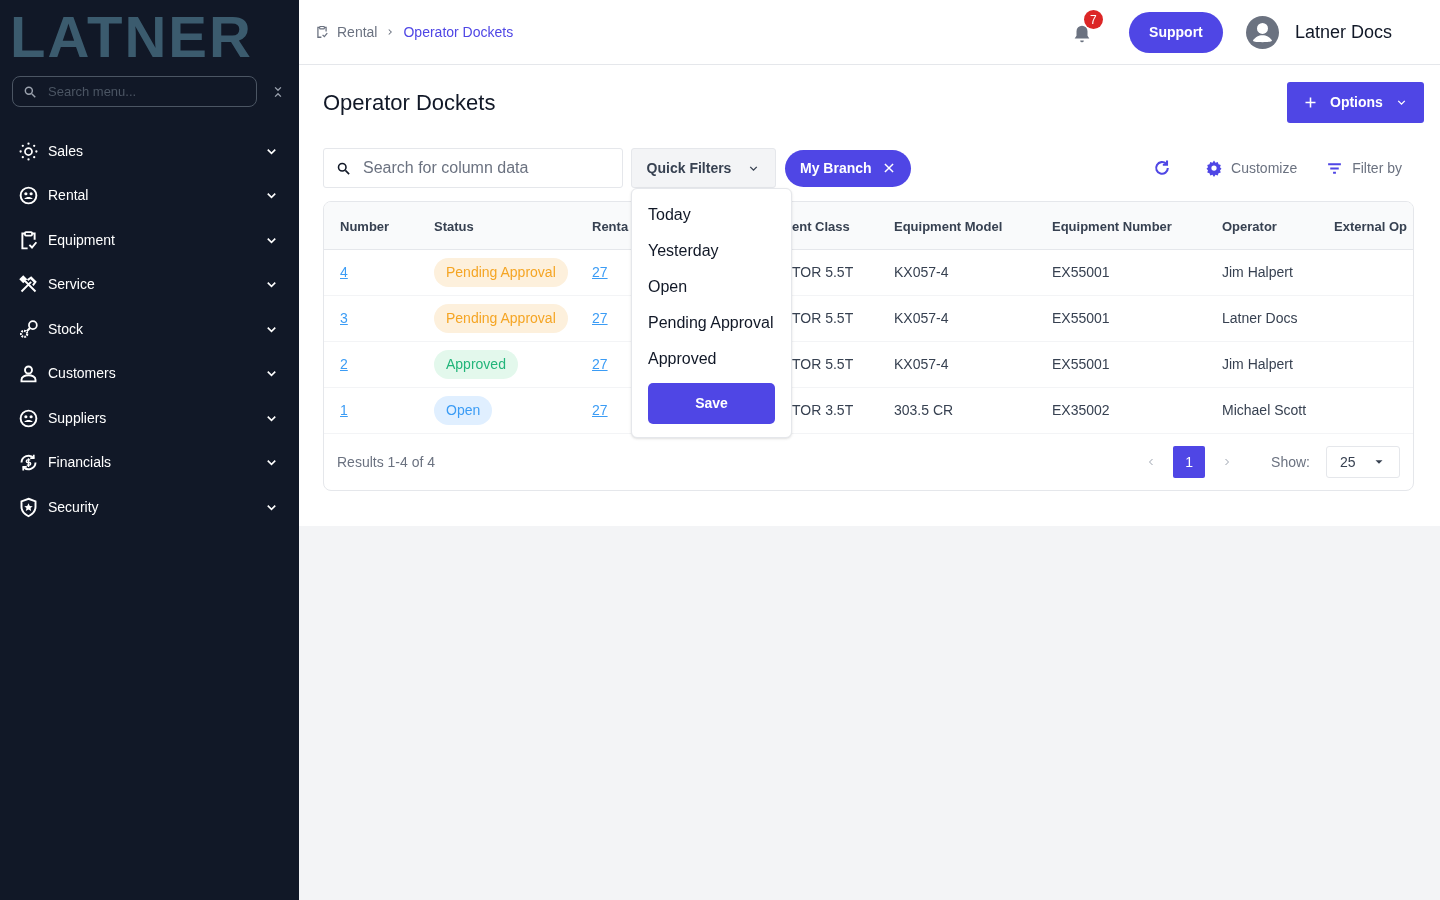 This screenshot has width=1440, height=900. What do you see at coordinates (387, 462) in the screenshot?
I see `results-count: Results 1-4 of 4` at bounding box center [387, 462].